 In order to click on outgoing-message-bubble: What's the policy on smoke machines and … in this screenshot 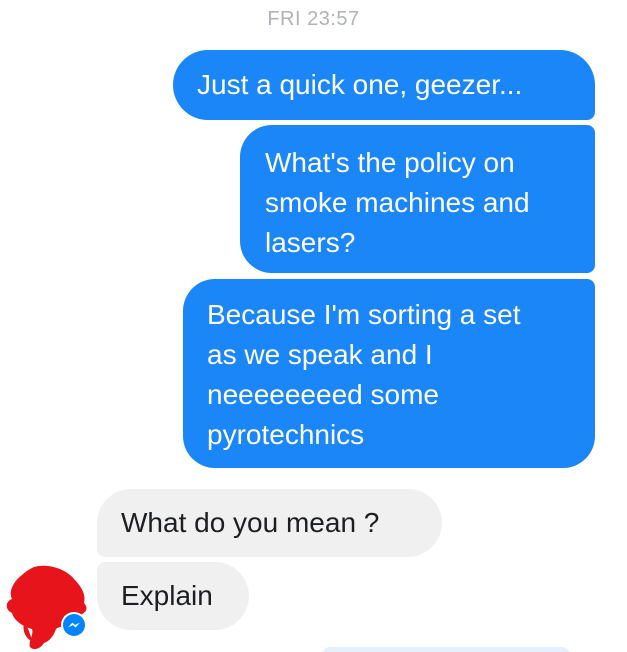, I will do `click(417, 199)`.